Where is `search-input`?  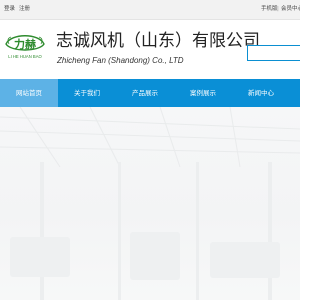
search-input is located at coordinates (273, 53).